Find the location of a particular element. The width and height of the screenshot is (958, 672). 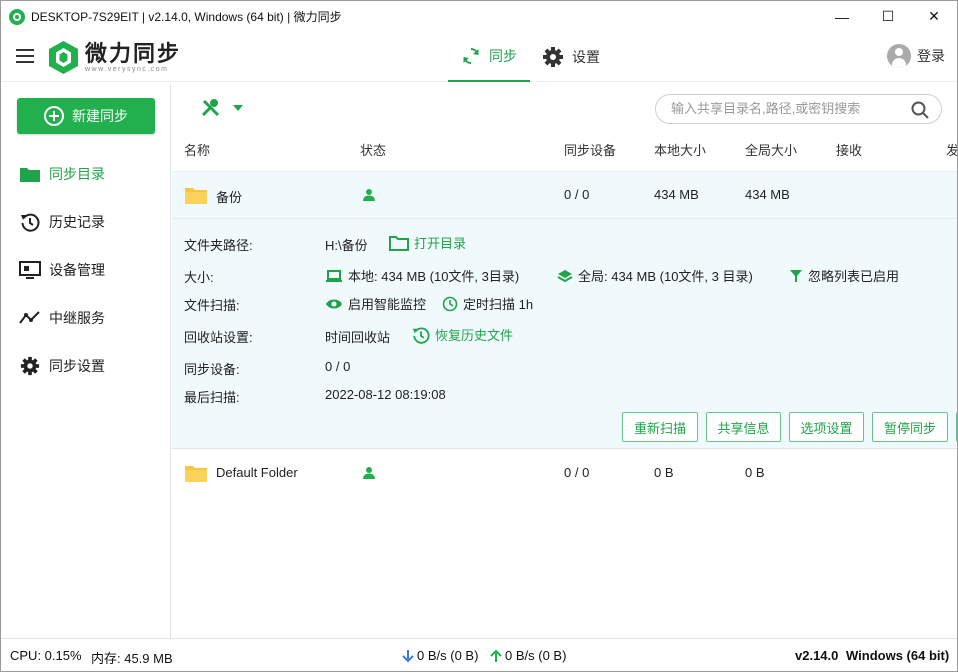

recycle-label: 回收站设置: is located at coordinates (218, 337).